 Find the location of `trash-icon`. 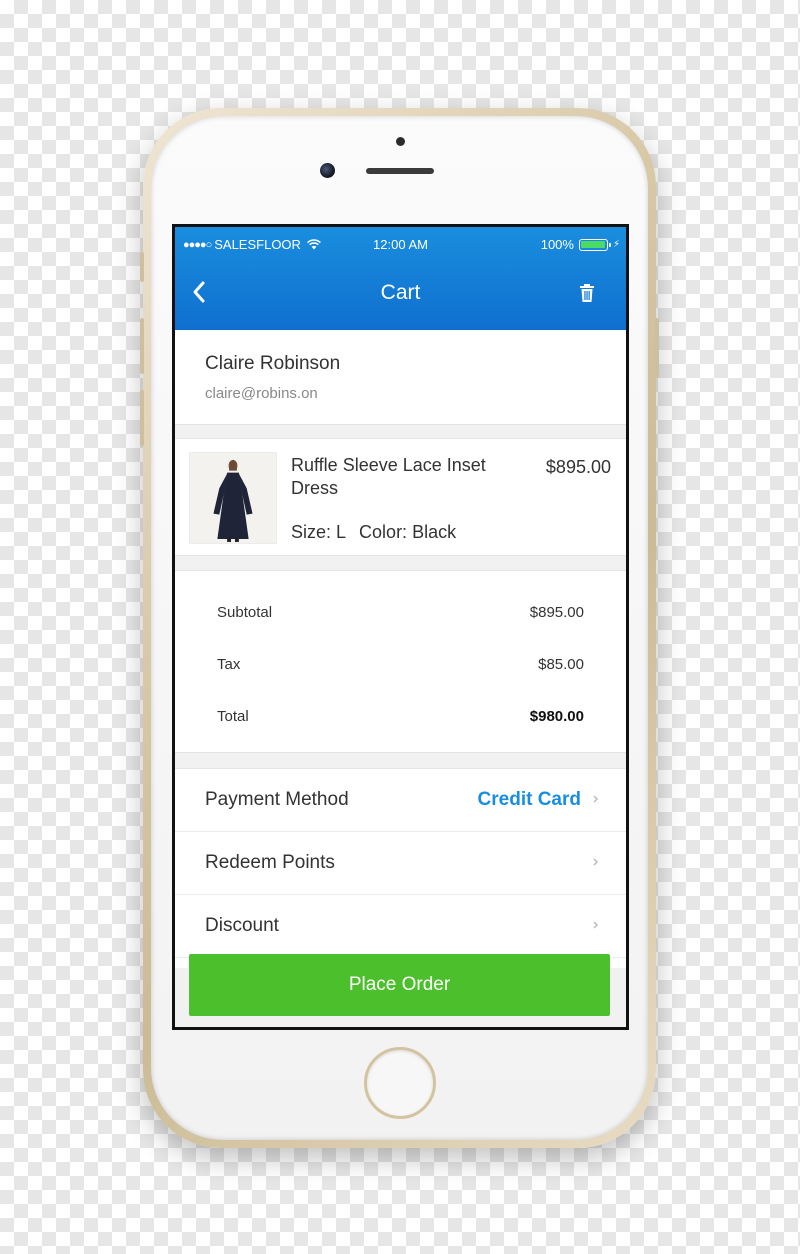

trash-icon is located at coordinates (587, 293).